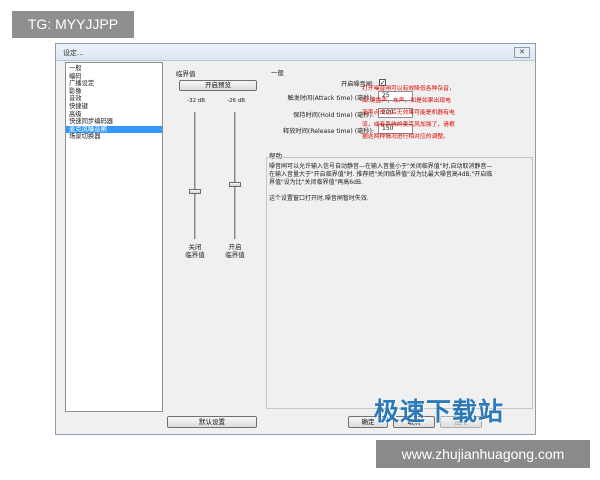 The height and width of the screenshot is (480, 600). I want to click on watermark-url: www.zhujianhuagong.com, so click(483, 454).